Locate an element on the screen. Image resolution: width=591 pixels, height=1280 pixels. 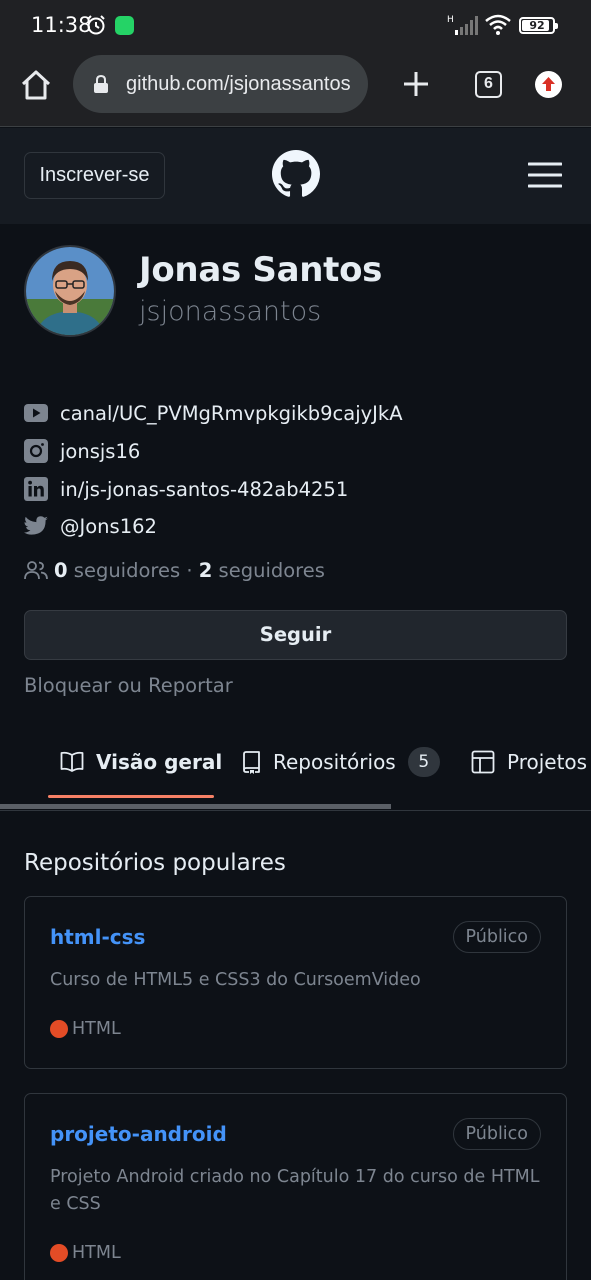
book-icon is located at coordinates (72, 762).